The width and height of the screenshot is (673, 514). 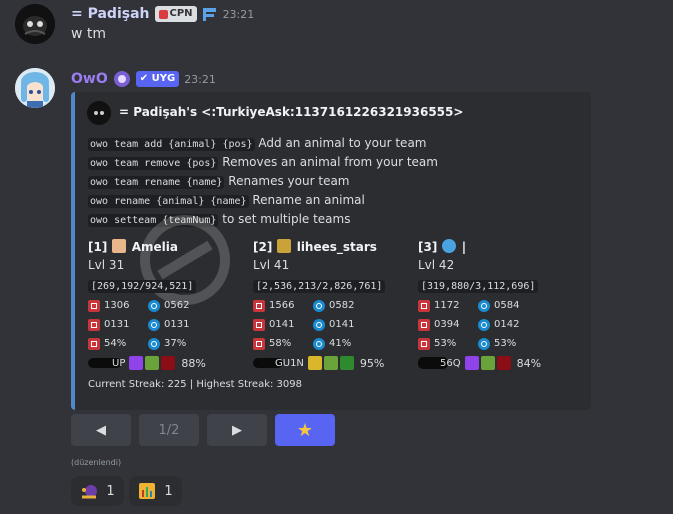 What do you see at coordinates (238, 14) in the screenshot?
I see `message1-time: 23:21` at bounding box center [238, 14].